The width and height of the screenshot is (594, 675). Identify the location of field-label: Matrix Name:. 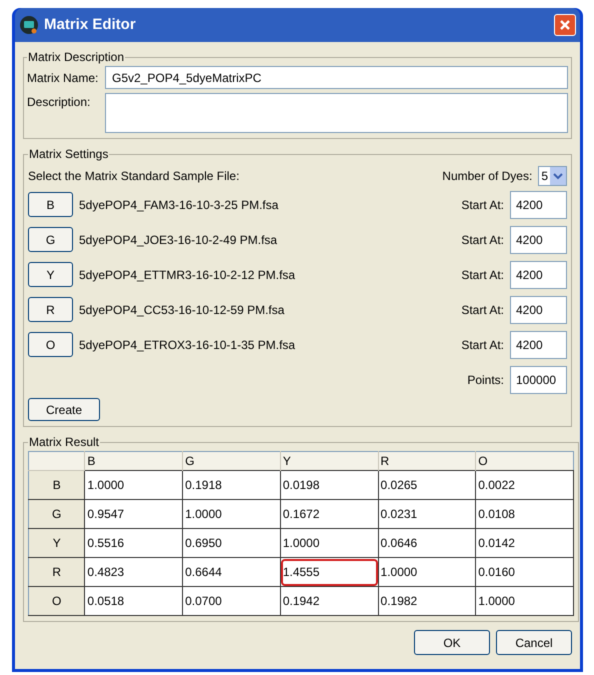
(63, 78).